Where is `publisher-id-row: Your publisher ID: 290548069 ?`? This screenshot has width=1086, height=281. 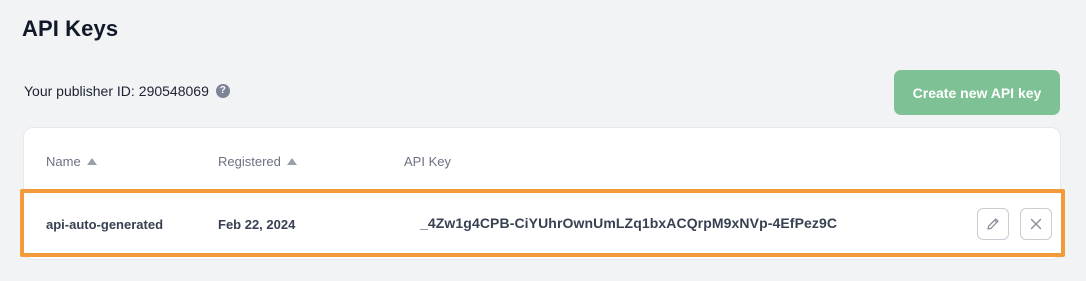 publisher-id-row: Your publisher ID: 290548069 ? is located at coordinates (127, 91).